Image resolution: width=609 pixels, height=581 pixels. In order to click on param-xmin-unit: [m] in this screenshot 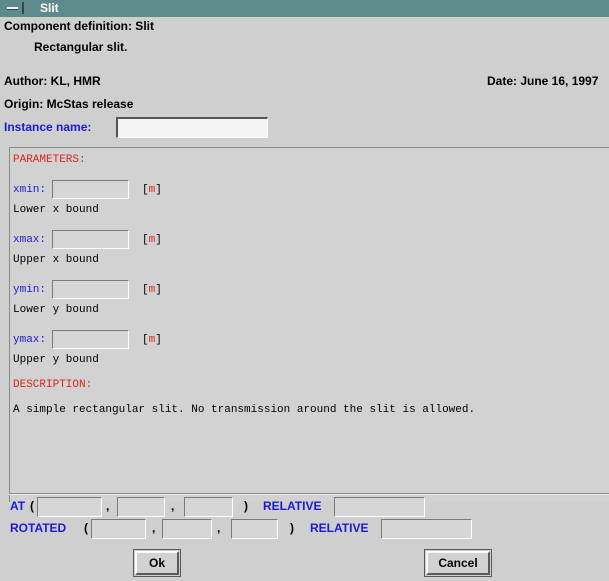, I will do `click(152, 190)`.